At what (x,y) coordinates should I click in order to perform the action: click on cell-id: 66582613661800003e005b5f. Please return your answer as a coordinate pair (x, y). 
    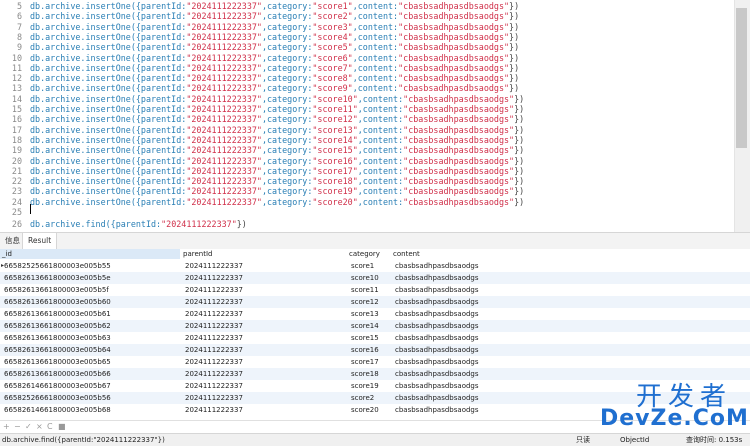
    Looking at the image, I should click on (90, 290).